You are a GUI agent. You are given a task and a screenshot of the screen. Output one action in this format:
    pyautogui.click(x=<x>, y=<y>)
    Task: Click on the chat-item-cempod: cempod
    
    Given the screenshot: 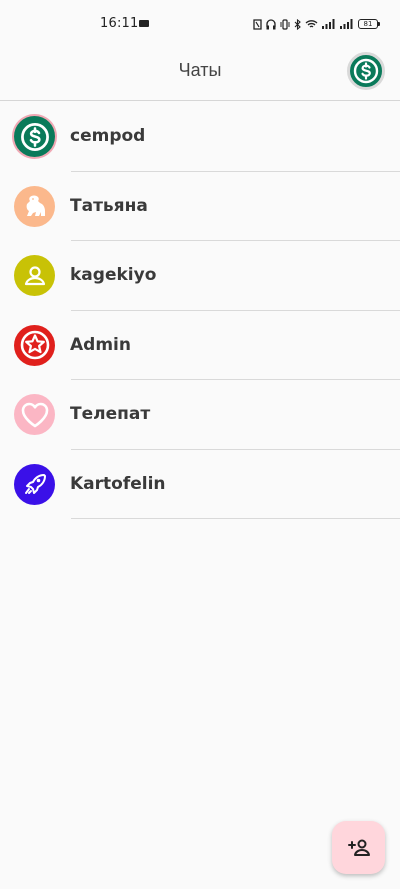 What is the action you would take?
    pyautogui.click(x=200, y=137)
    